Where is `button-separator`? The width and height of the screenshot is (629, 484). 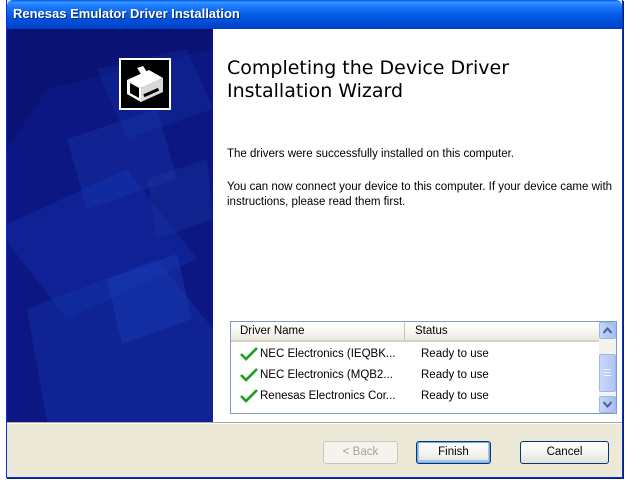
button-separator is located at coordinates (314, 423).